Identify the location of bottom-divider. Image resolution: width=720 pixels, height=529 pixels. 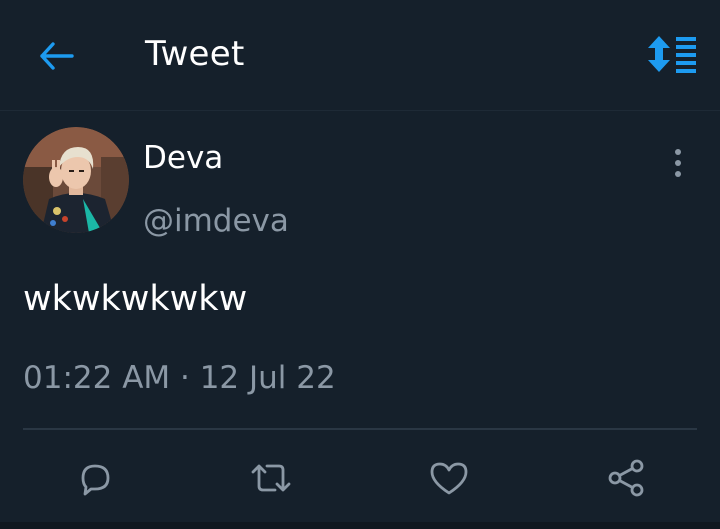
(360, 525).